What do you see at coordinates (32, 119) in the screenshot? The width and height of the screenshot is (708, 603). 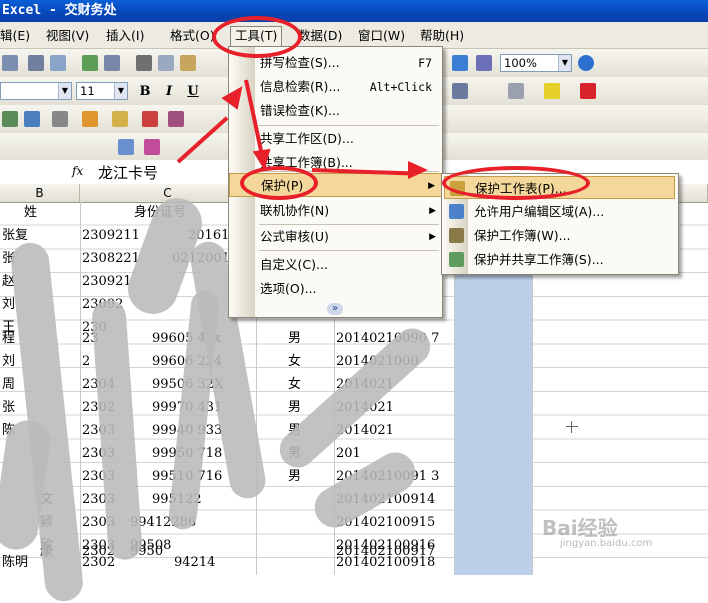 I see `comment-icon` at bounding box center [32, 119].